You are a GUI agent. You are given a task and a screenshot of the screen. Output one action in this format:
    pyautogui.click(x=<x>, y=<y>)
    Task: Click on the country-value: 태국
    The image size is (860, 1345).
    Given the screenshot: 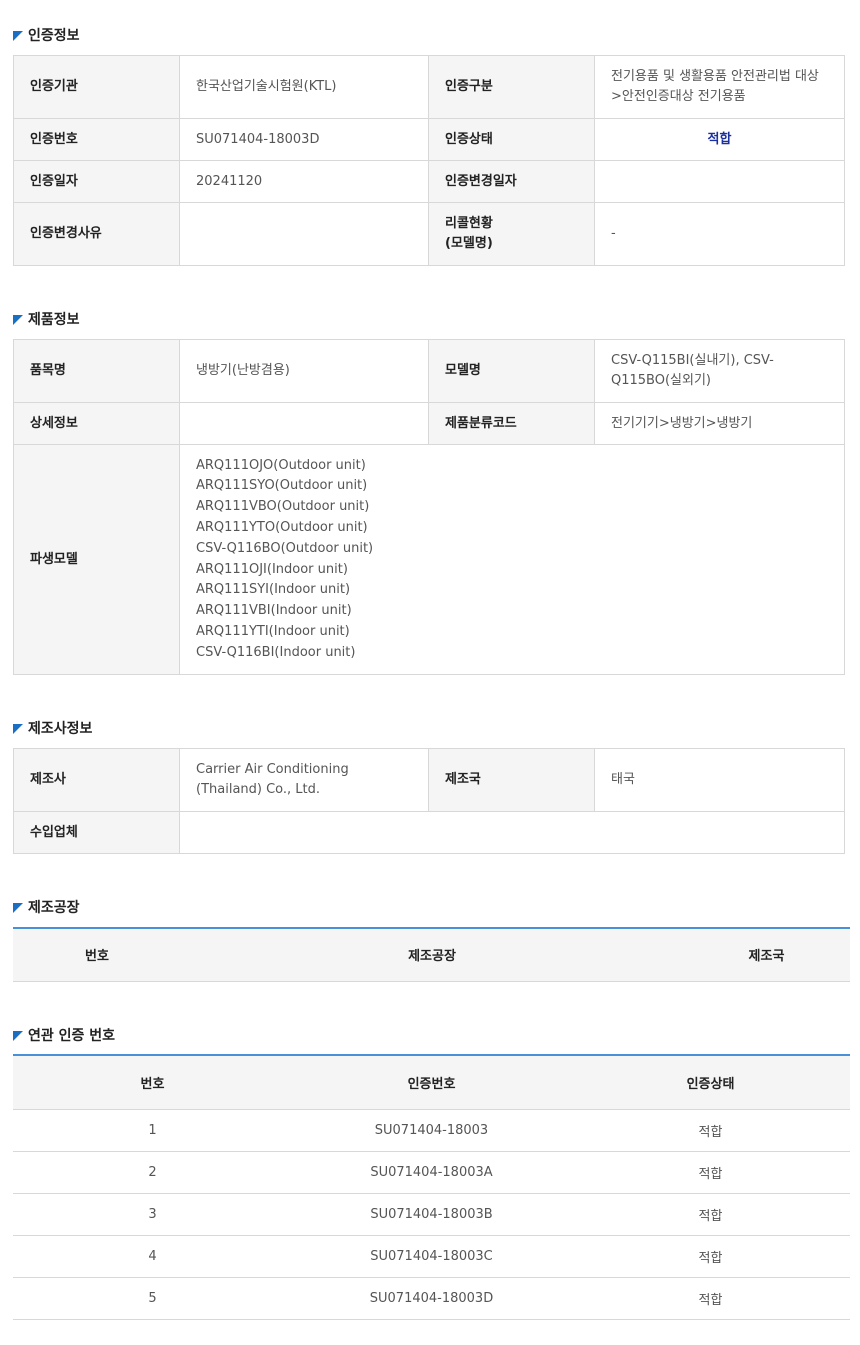 What is the action you would take?
    pyautogui.click(x=719, y=780)
    